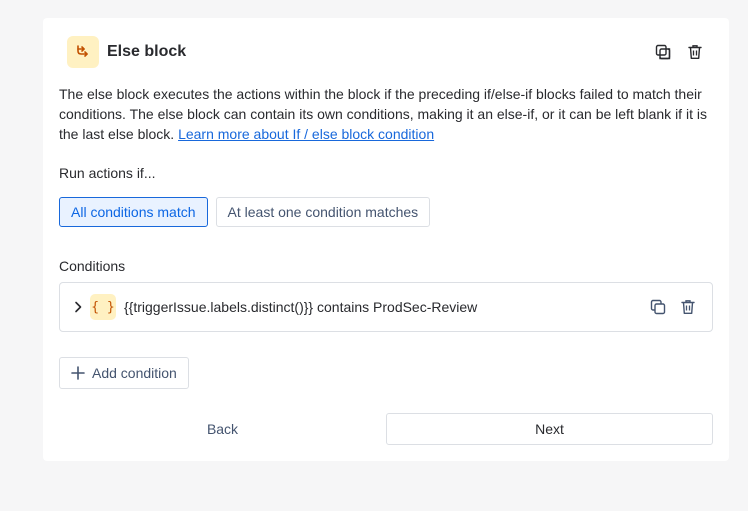 This screenshot has height=511, width=748. I want to click on block-header: Else block, so click(386, 52).